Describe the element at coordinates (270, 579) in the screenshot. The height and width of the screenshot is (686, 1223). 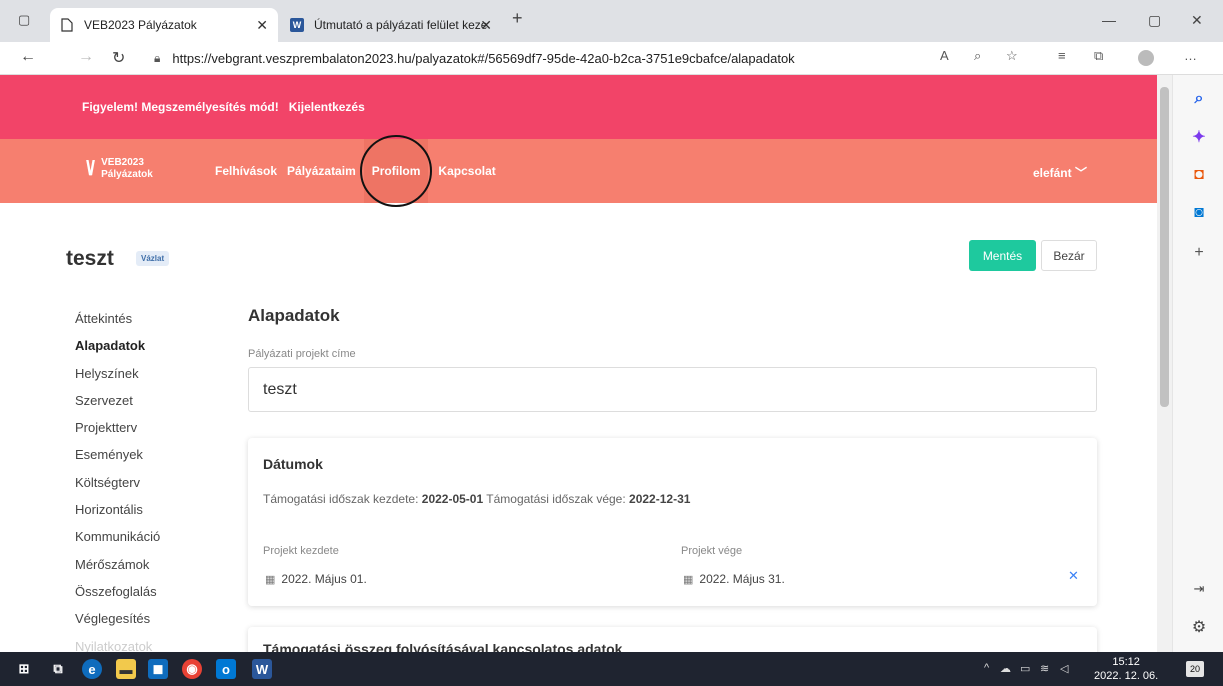
I see `calendar-icon: ▦` at that location.